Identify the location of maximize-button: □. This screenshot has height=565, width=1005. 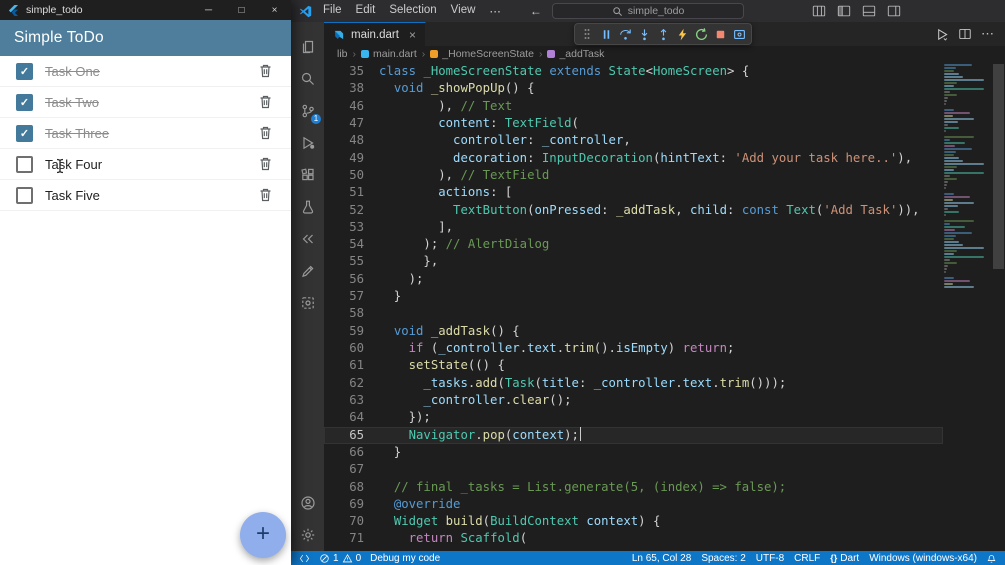
(241, 10).